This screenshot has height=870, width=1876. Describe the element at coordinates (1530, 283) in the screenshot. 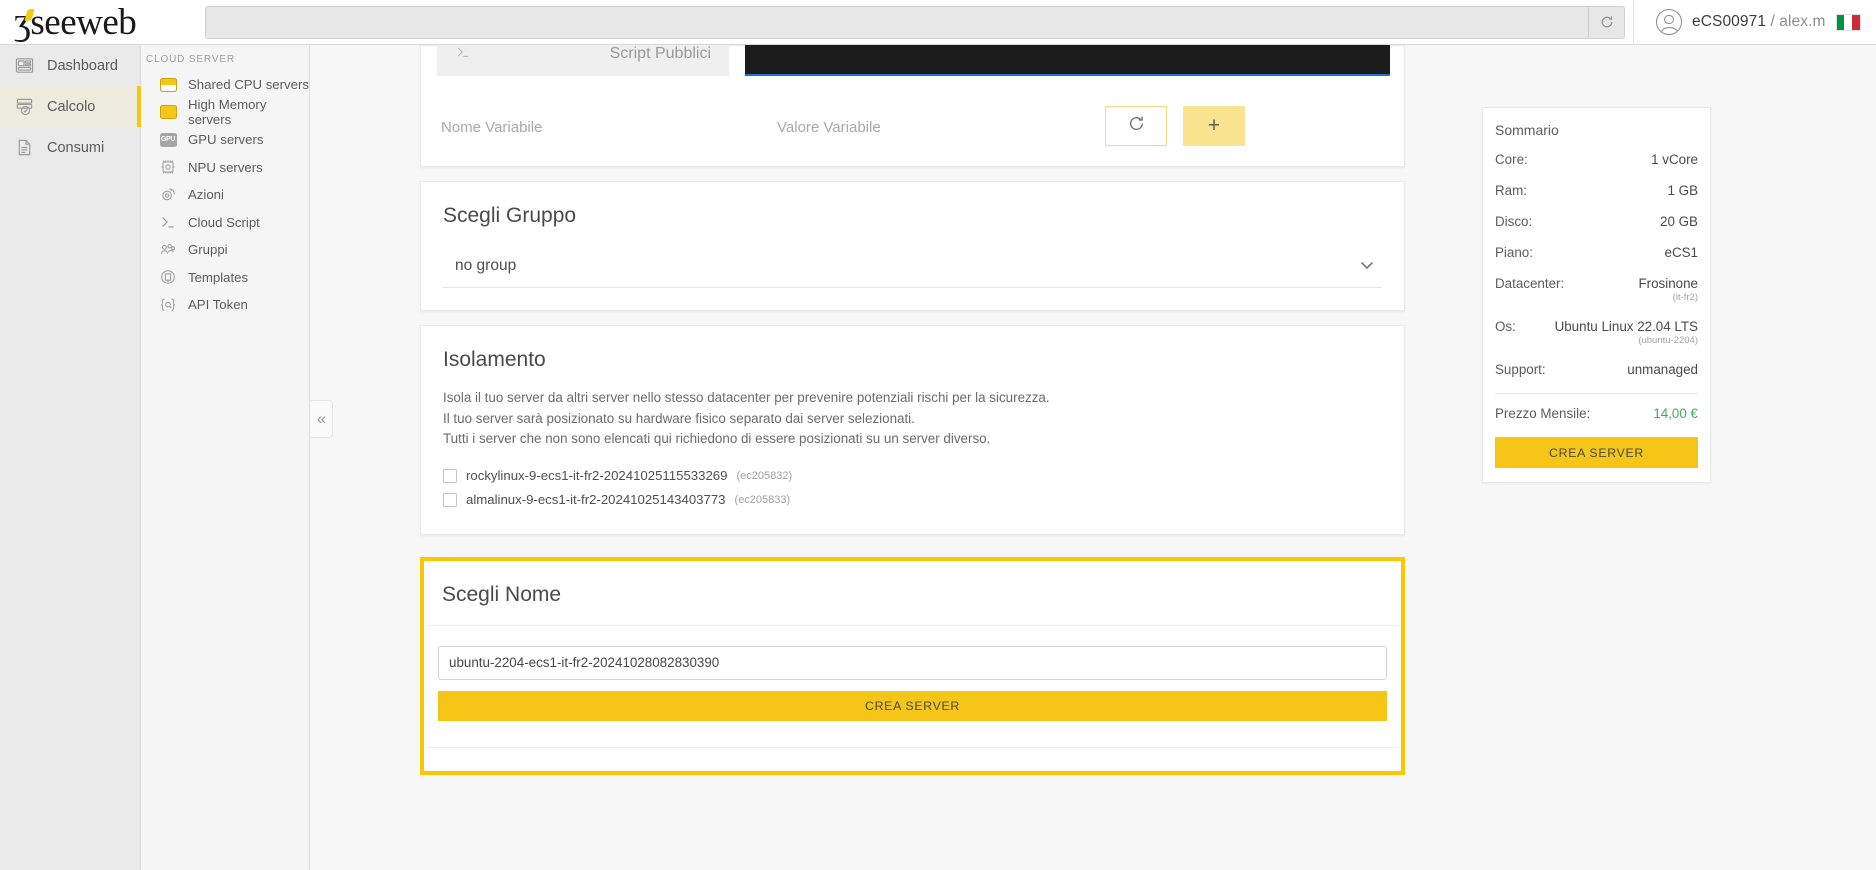

I see `summary-label: Datacenter:` at that location.